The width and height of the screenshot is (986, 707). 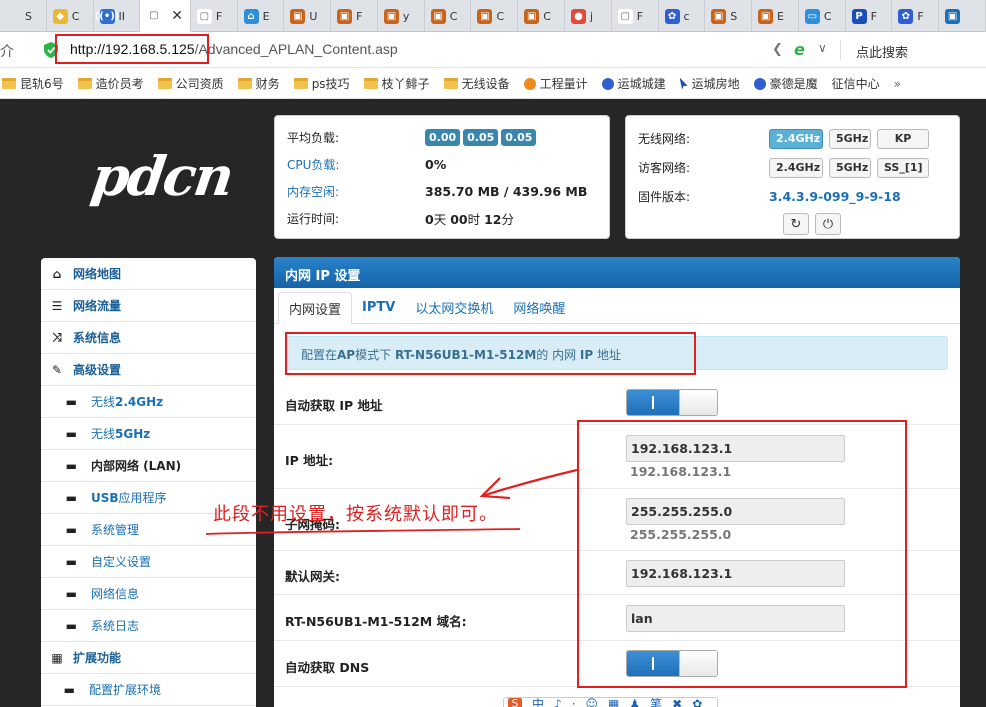 I want to click on bookmark-label: 昆轨6号, so click(x=42, y=84).